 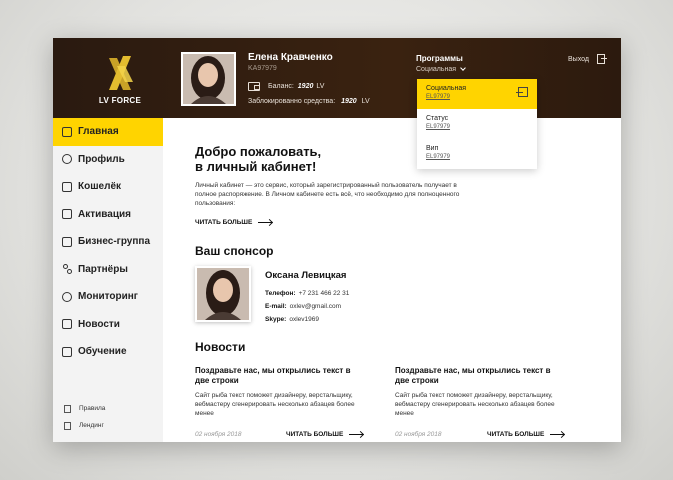 What do you see at coordinates (67, 131) in the screenshot?
I see `home-icon` at bounding box center [67, 131].